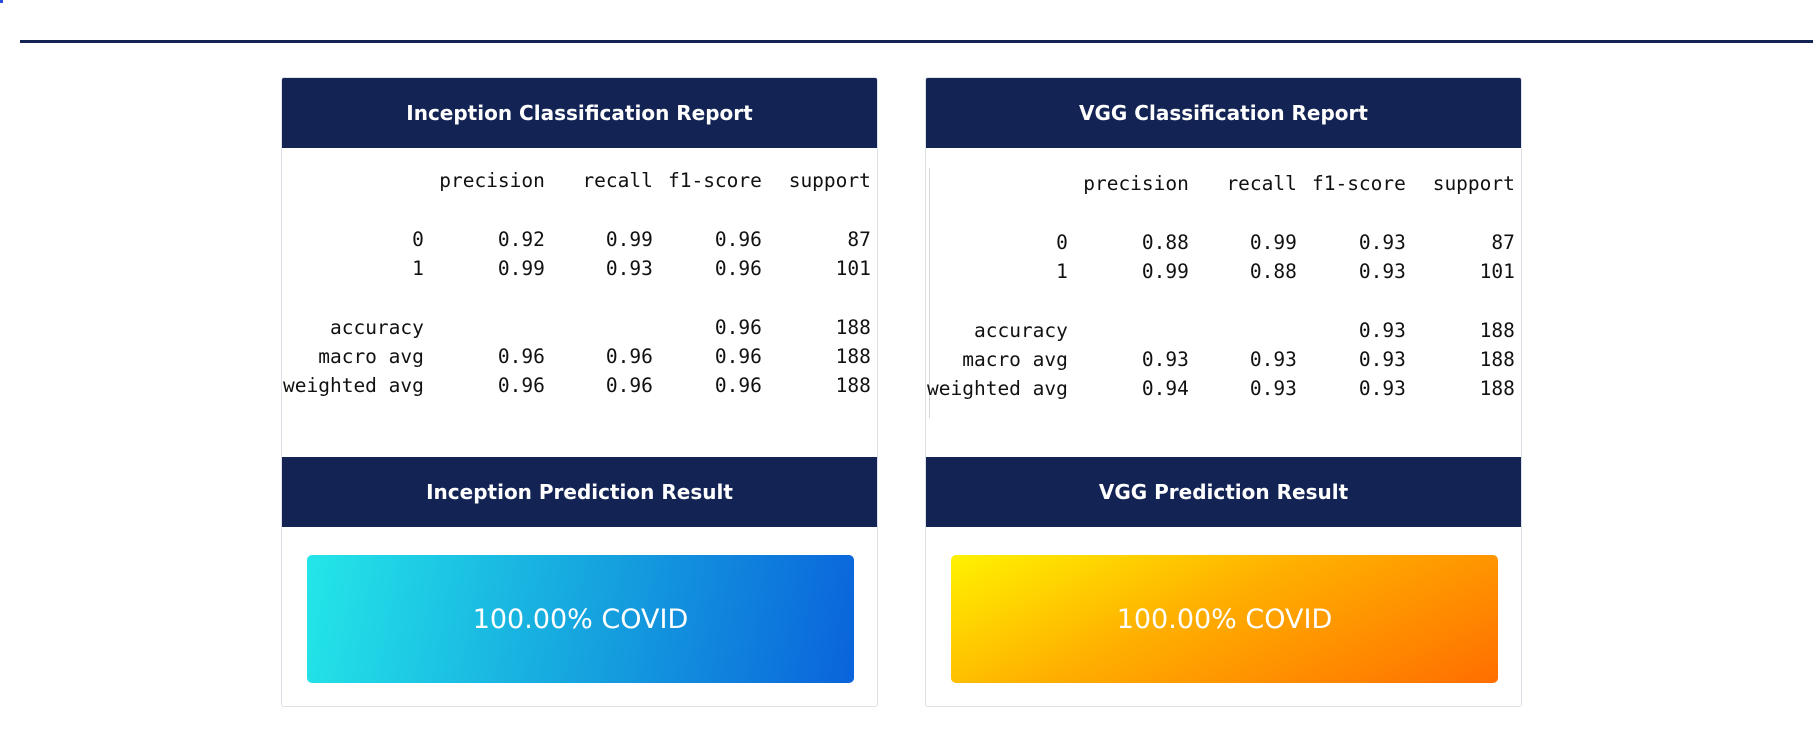 This screenshot has height=734, width=1813. Describe the element at coordinates (521, 239) in the screenshot. I see `table-cell: 0.92` at that location.